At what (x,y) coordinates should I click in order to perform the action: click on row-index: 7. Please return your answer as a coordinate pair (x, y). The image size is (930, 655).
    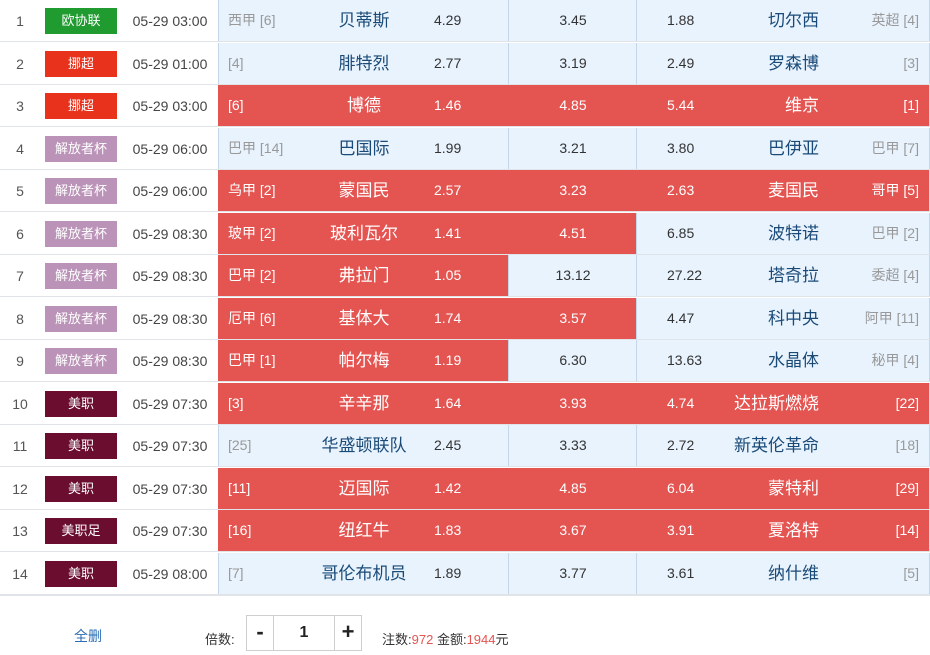
    Looking at the image, I should click on (20, 276).